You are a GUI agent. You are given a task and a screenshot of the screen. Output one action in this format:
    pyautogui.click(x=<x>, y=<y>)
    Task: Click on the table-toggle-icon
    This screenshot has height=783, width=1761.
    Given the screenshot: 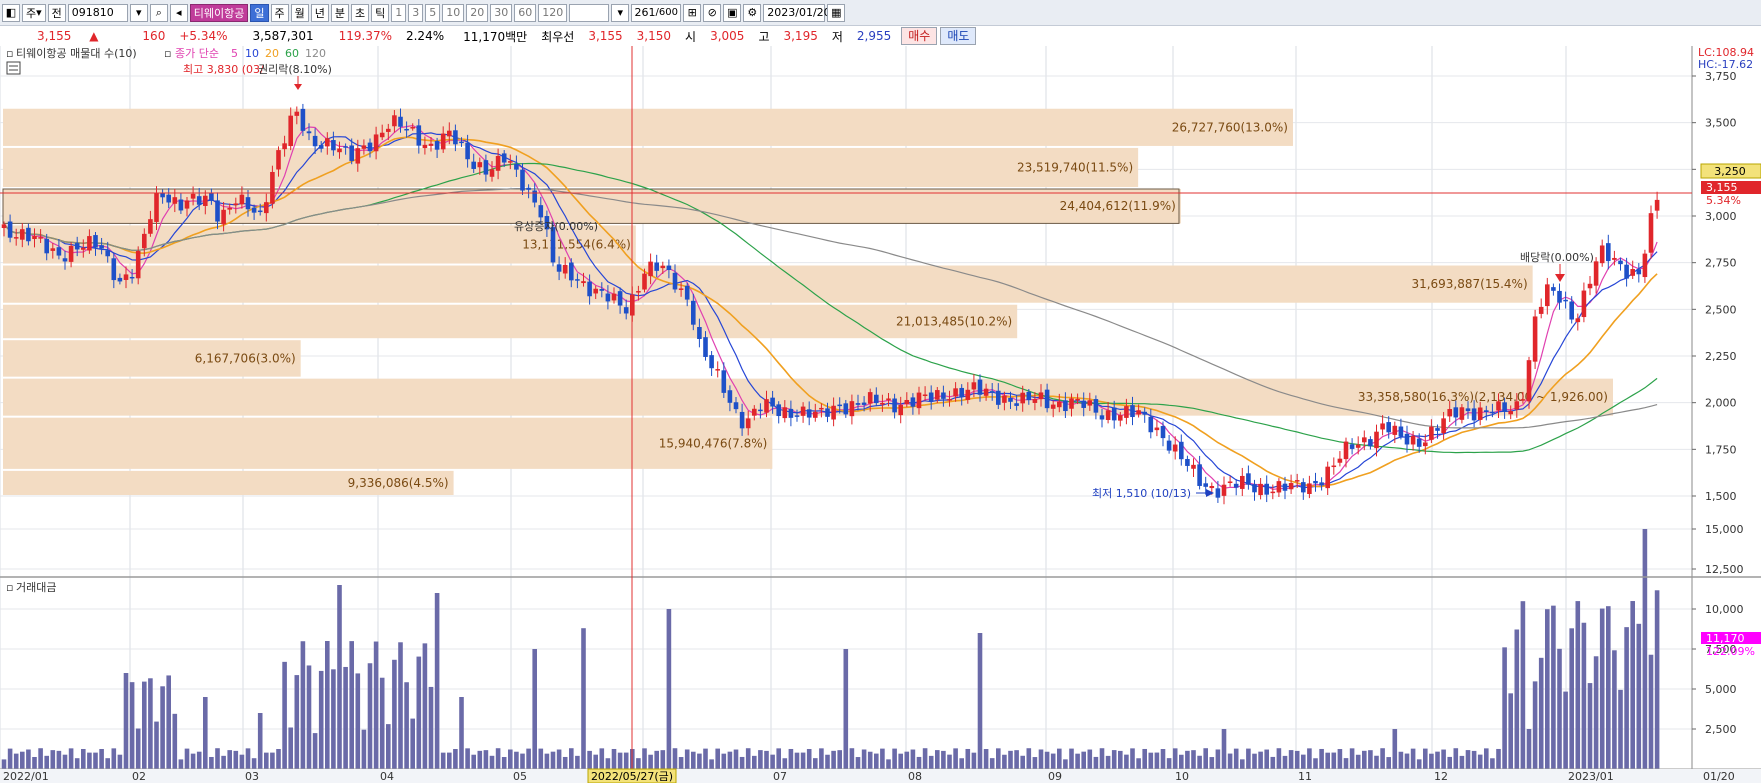 What is the action you would take?
    pyautogui.click(x=13, y=68)
    